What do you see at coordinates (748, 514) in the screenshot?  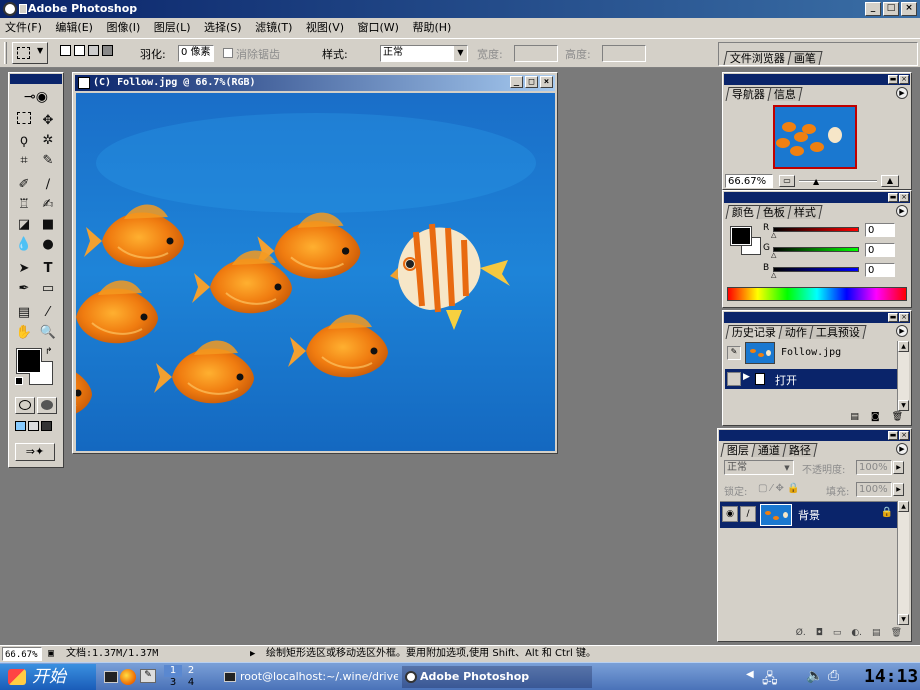 I see `brush-link-icon: ∕` at bounding box center [748, 514].